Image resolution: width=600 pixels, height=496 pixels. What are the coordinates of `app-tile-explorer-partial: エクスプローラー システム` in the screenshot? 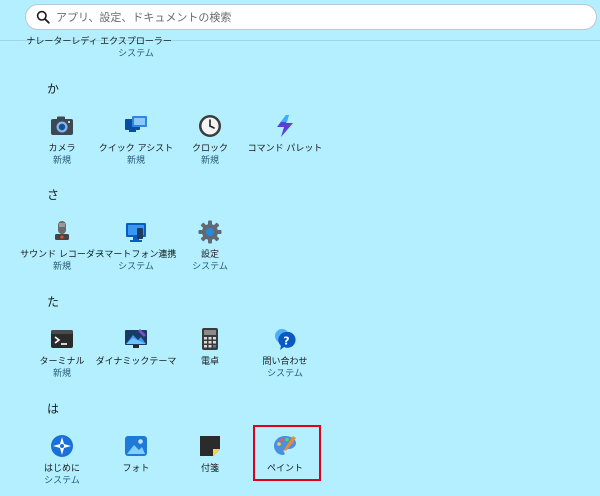 It's located at (136, 49).